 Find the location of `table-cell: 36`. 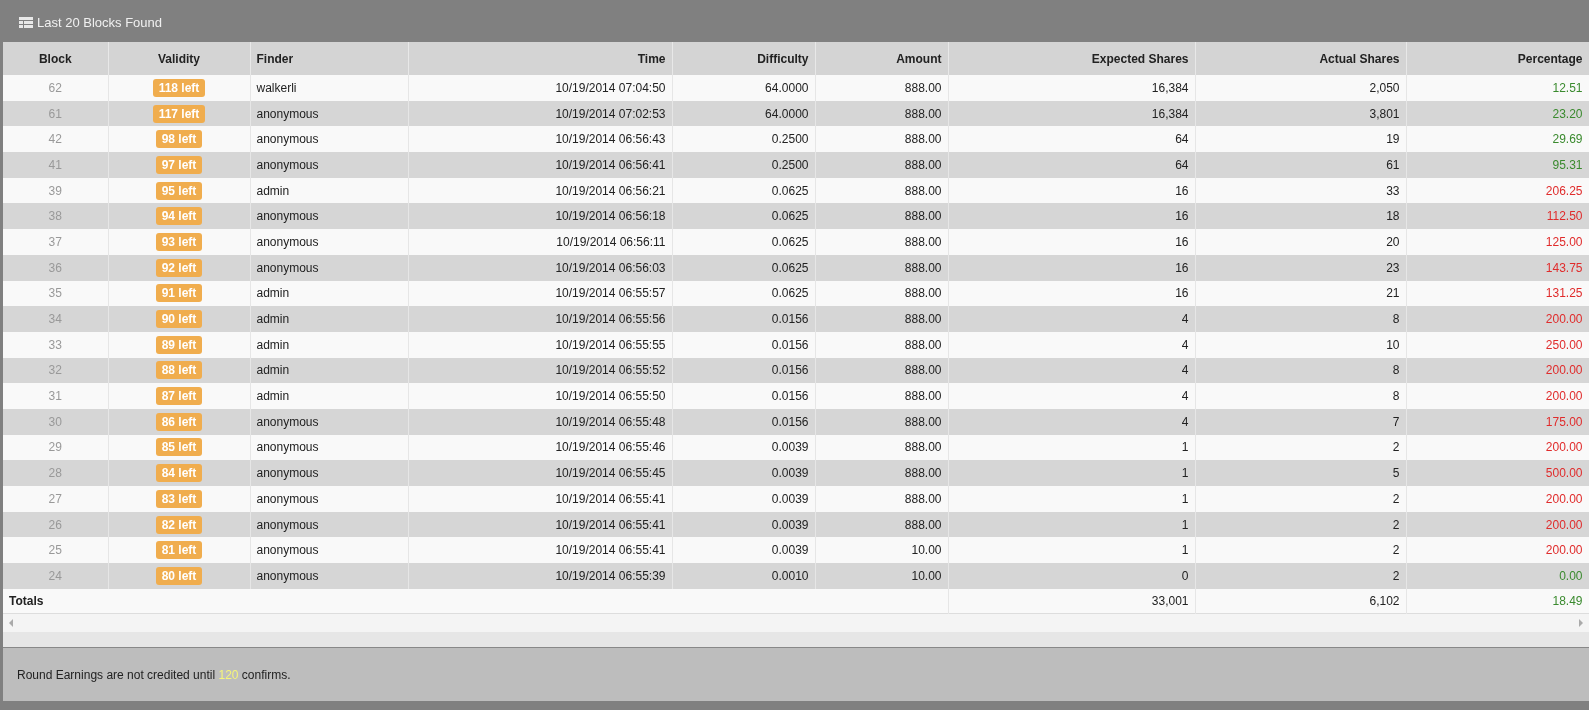

table-cell: 36 is located at coordinates (55, 267).